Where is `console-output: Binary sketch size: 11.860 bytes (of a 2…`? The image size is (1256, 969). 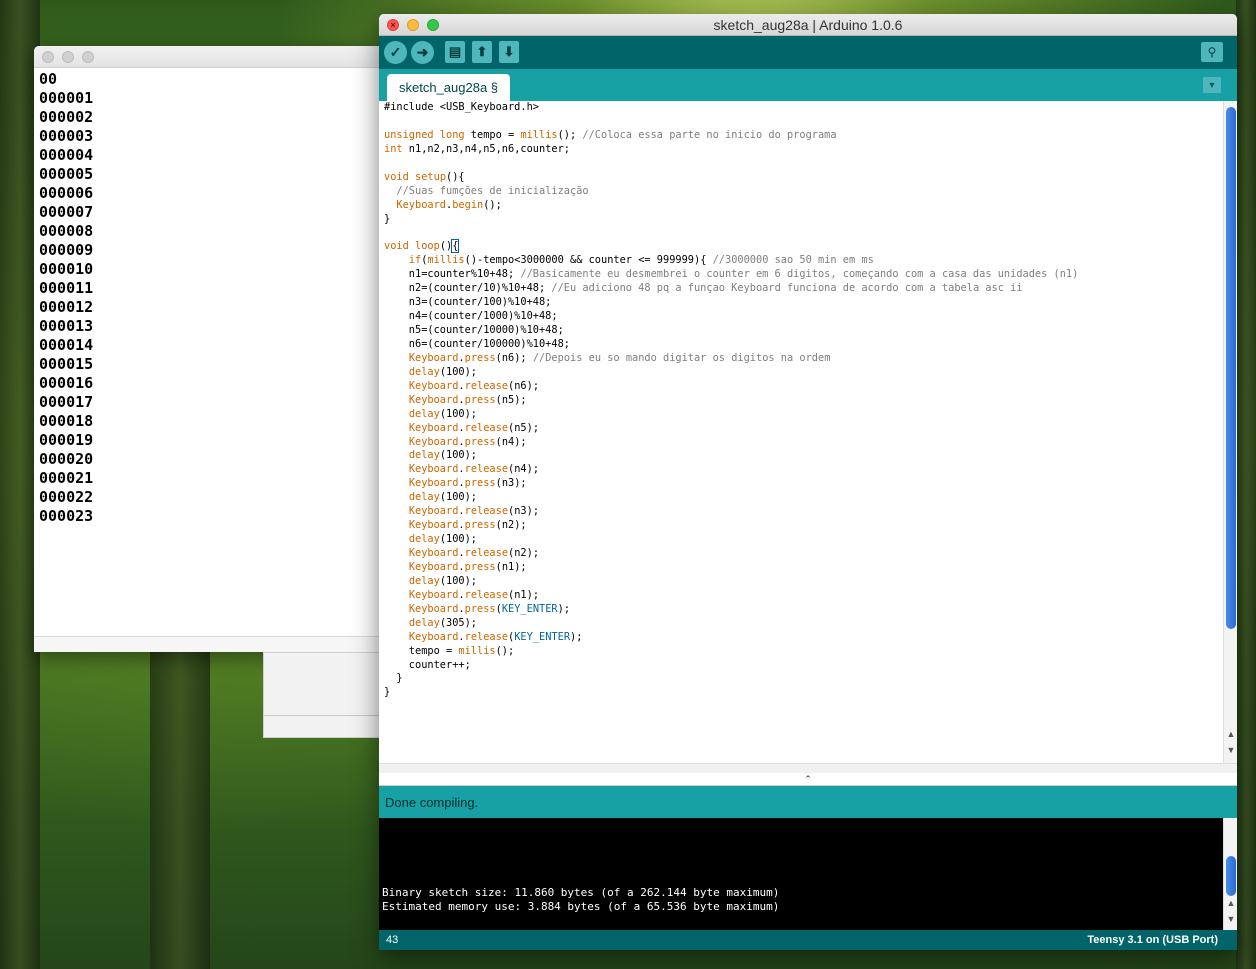 console-output: Binary sketch size: 11.860 bytes (of a 2… is located at coordinates (801, 874).